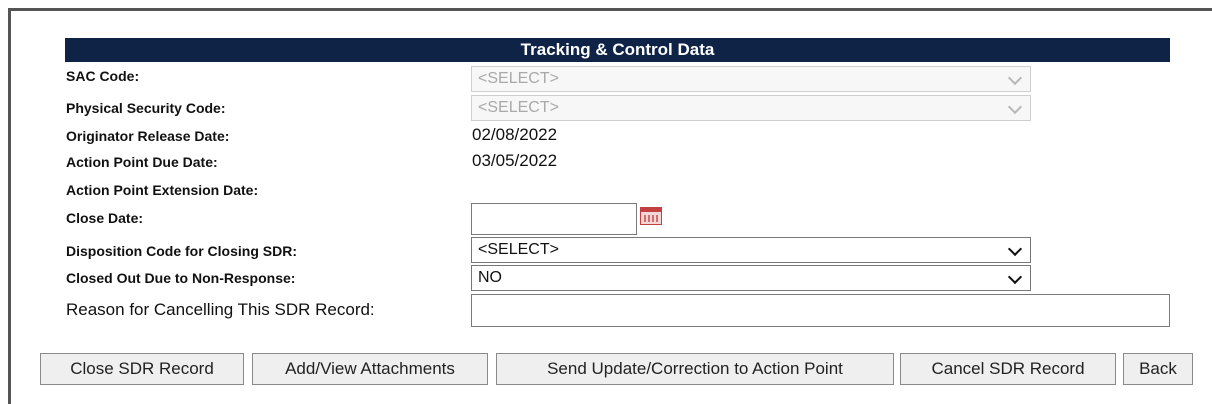  What do you see at coordinates (518, 78) in the screenshot?
I see `sac-code-value: <SELECT>` at bounding box center [518, 78].